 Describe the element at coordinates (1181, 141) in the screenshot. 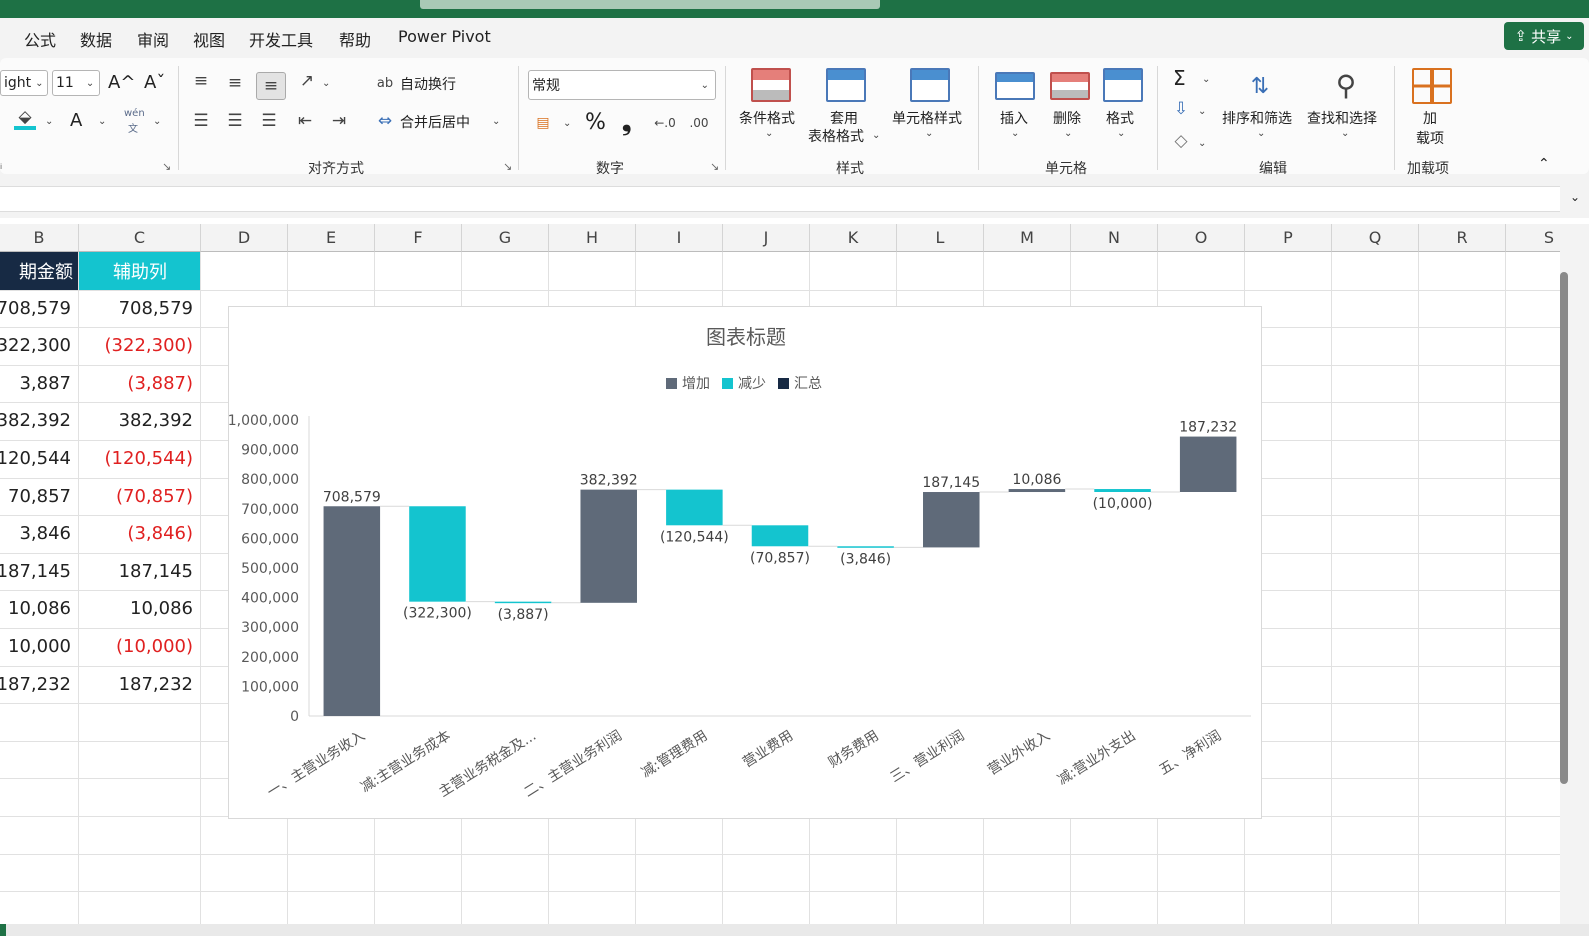

I see `clear-icon: ◇` at that location.